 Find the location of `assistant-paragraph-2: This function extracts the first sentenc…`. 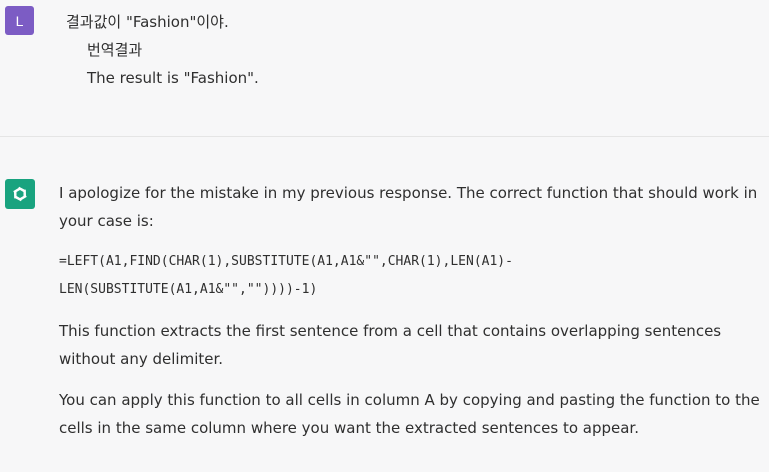

assistant-paragraph-2: This function extracts the first sentenc… is located at coordinates (390, 345).